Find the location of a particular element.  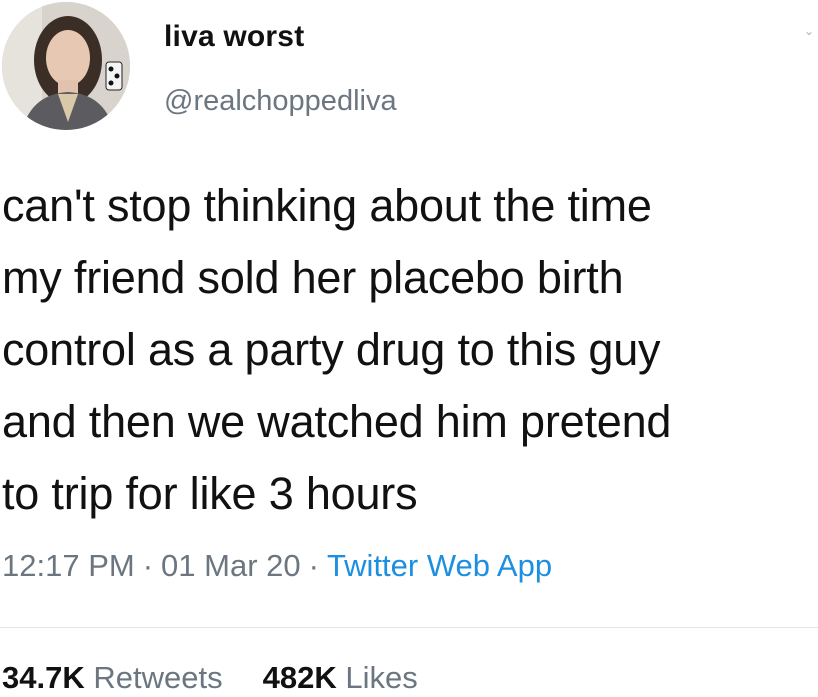

likes-label: Likes is located at coordinates (381, 677).